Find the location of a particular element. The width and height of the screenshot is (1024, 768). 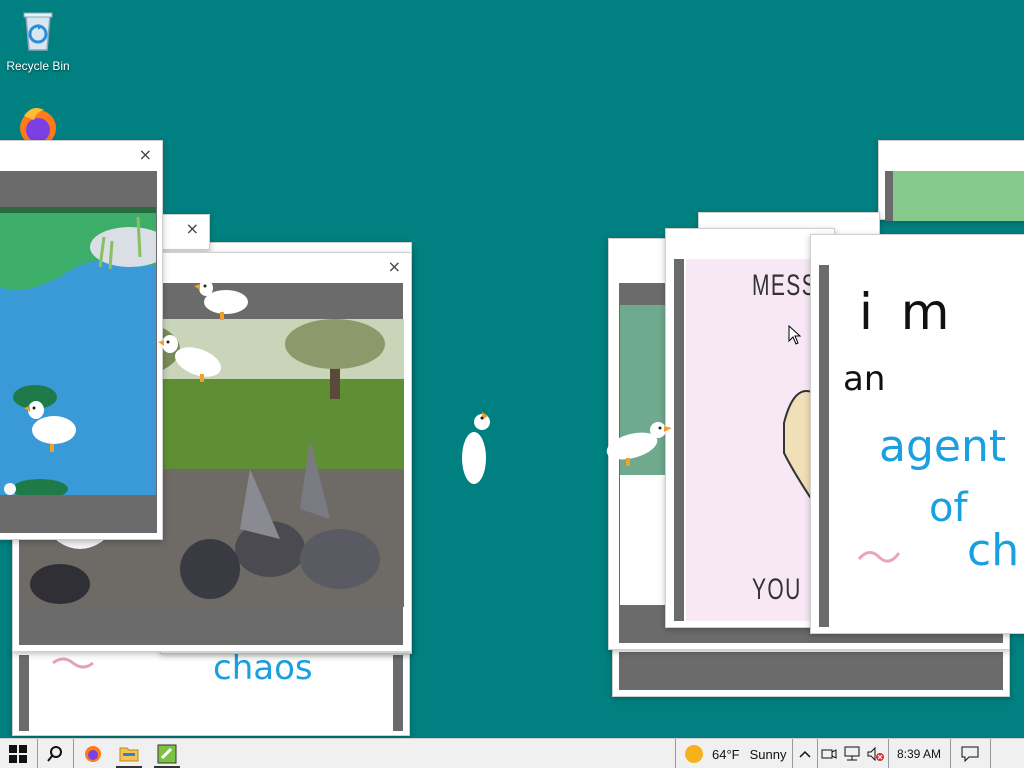

meet-now-button is located at coordinates (829, 753).